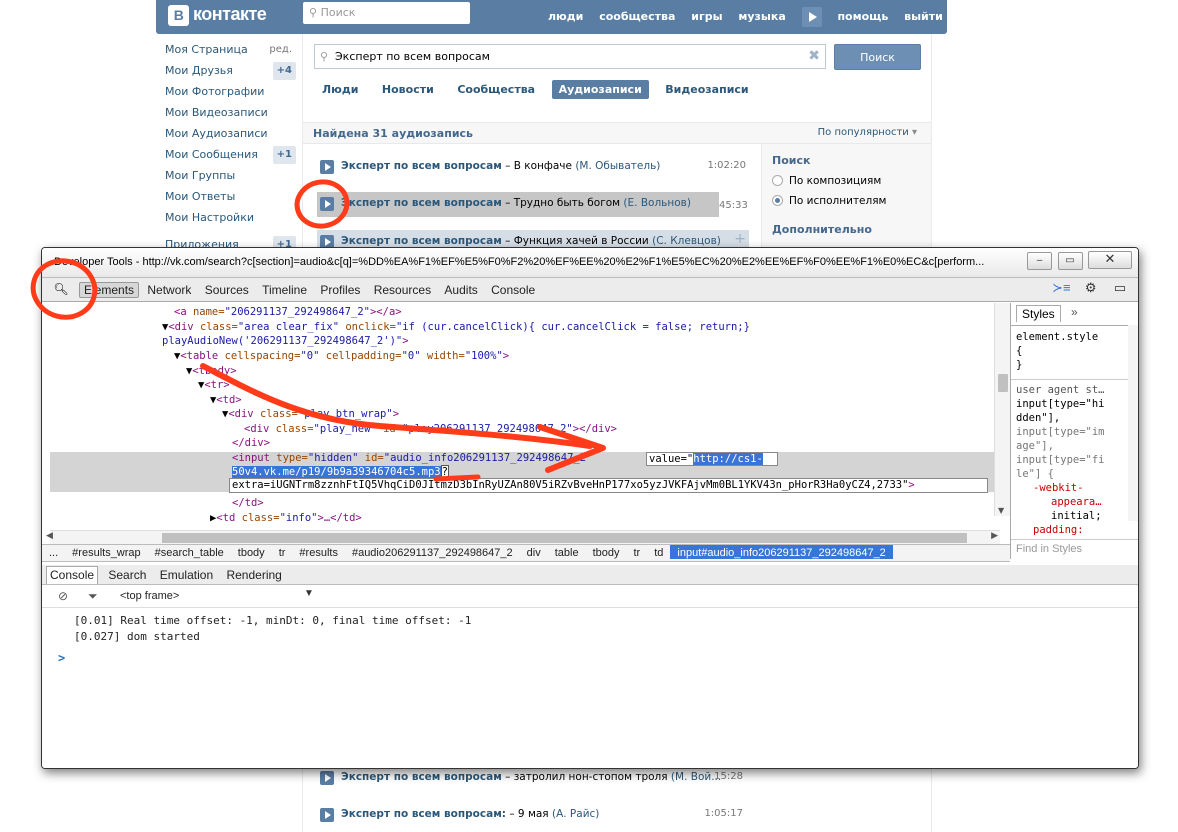  What do you see at coordinates (408, 89) in the screenshot?
I see `tab-news: Новости` at bounding box center [408, 89].